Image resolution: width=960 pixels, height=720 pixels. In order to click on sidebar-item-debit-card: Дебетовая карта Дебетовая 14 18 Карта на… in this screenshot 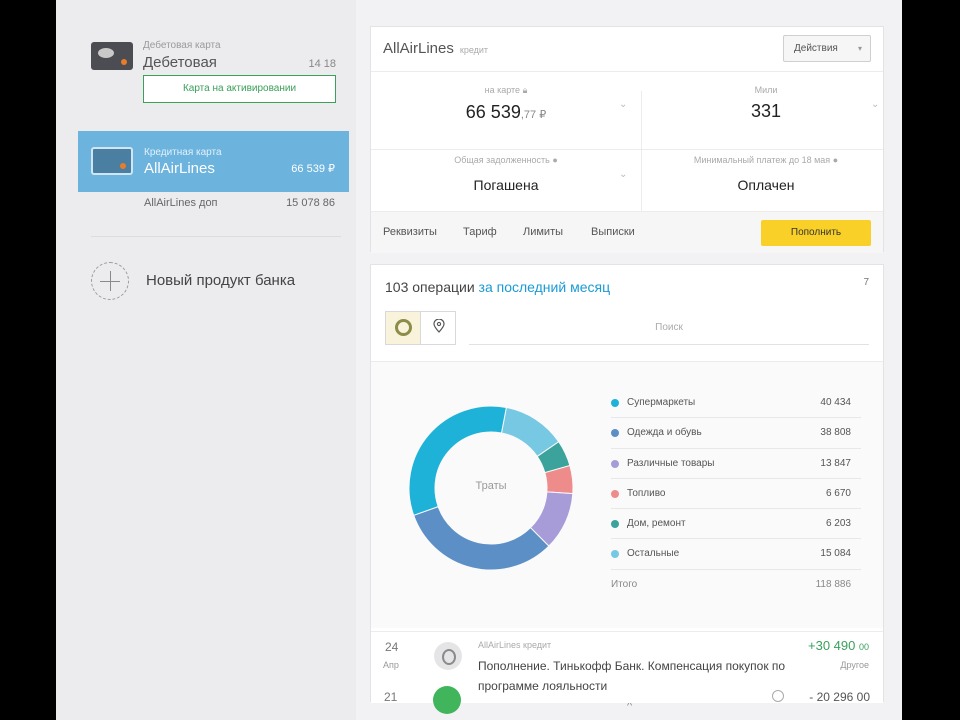, I will do `click(216, 73)`.